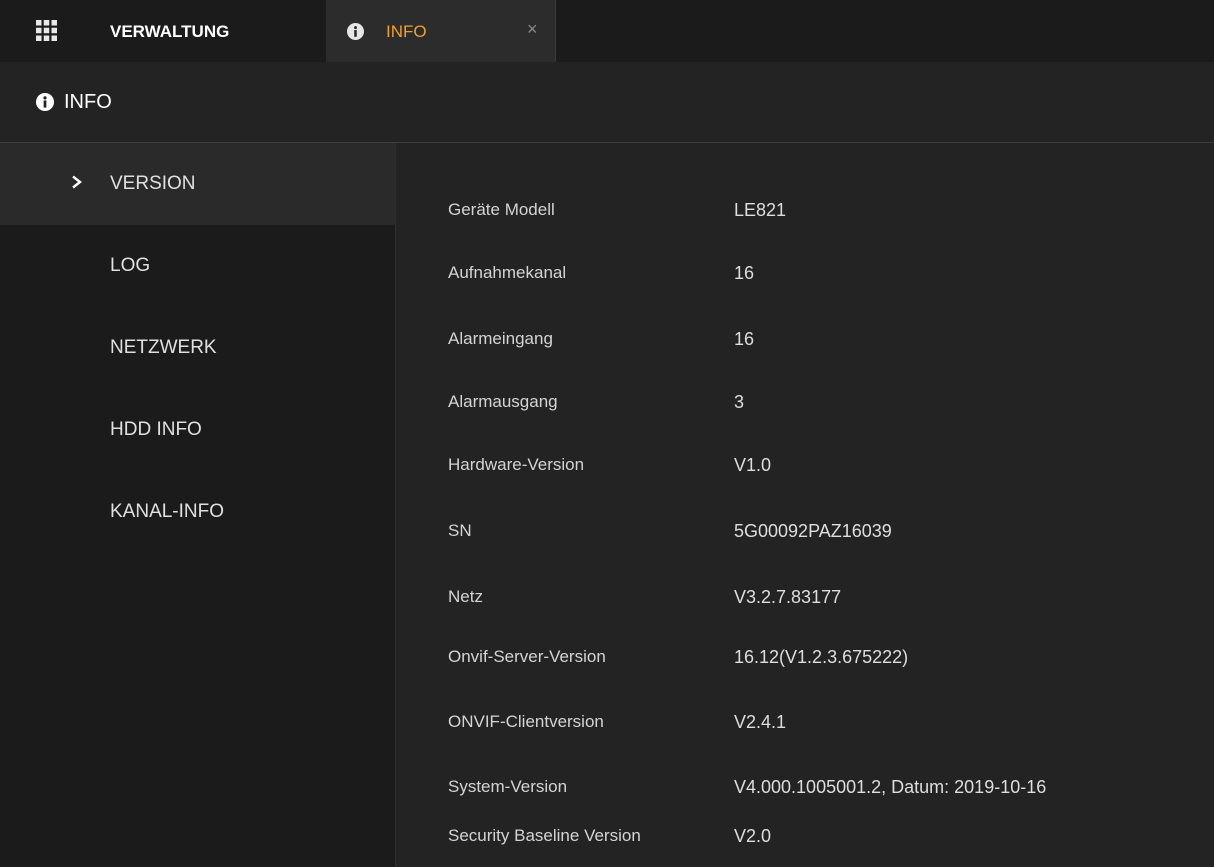 Image resolution: width=1214 pixels, height=867 pixels. Describe the element at coordinates (544, 835) in the screenshot. I see `info-key: Security Baseline Version` at that location.